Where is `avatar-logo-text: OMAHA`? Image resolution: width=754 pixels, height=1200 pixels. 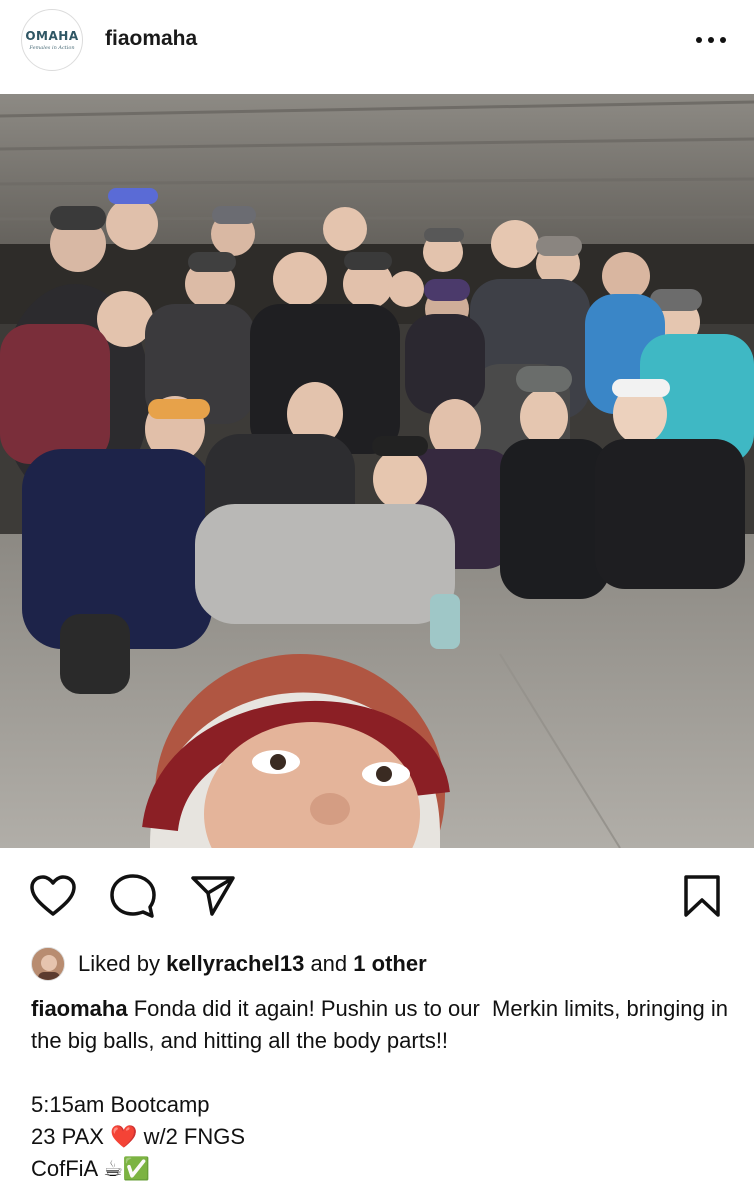
avatar-logo-text: OMAHA is located at coordinates (52, 35).